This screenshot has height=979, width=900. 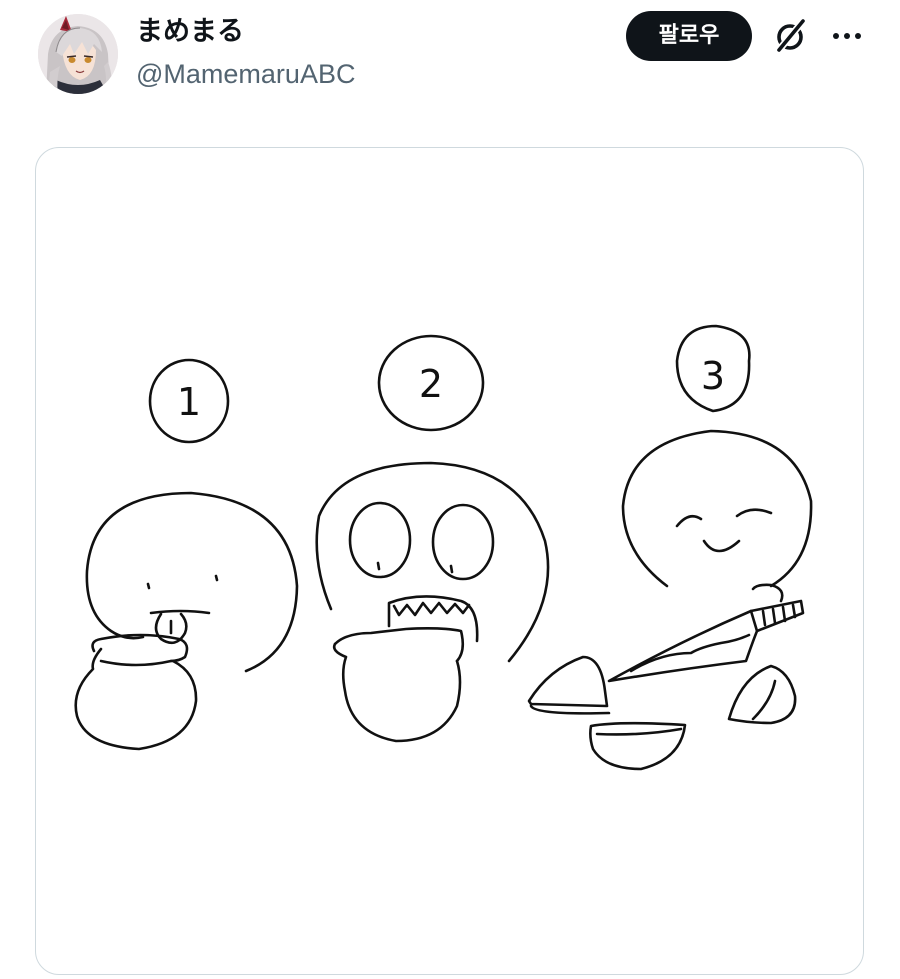 I want to click on anime-character-avatar-icon, so click(x=78, y=54).